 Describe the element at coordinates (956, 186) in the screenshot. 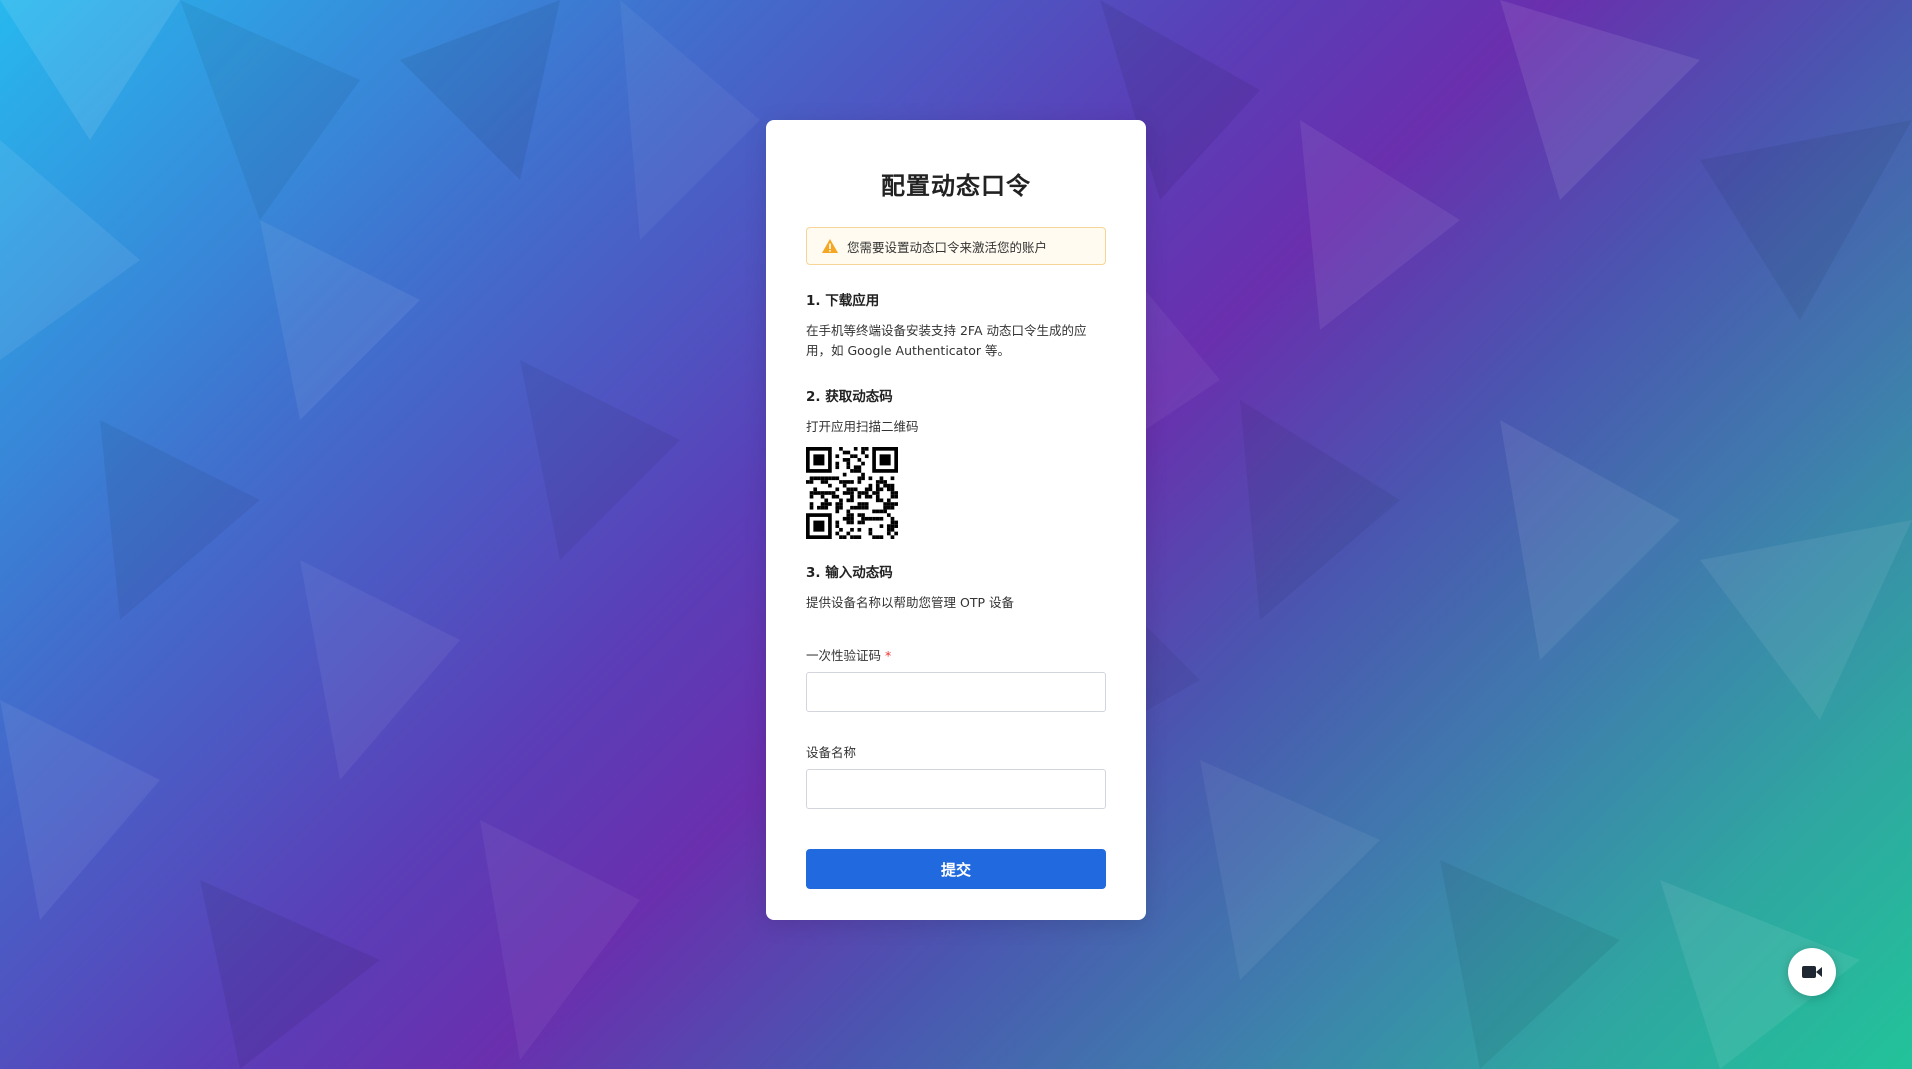

I see `page-title: 配置动态口令` at that location.